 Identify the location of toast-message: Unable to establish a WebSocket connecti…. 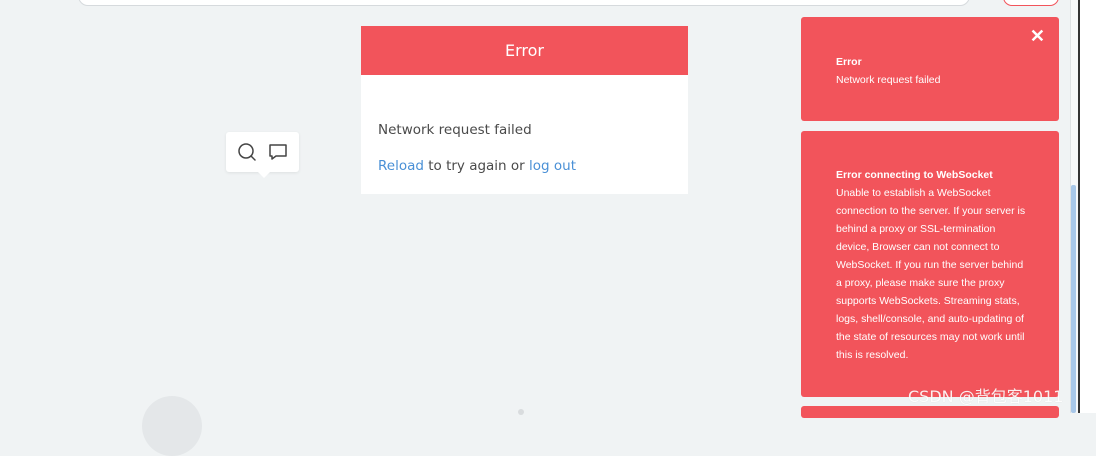
(931, 274).